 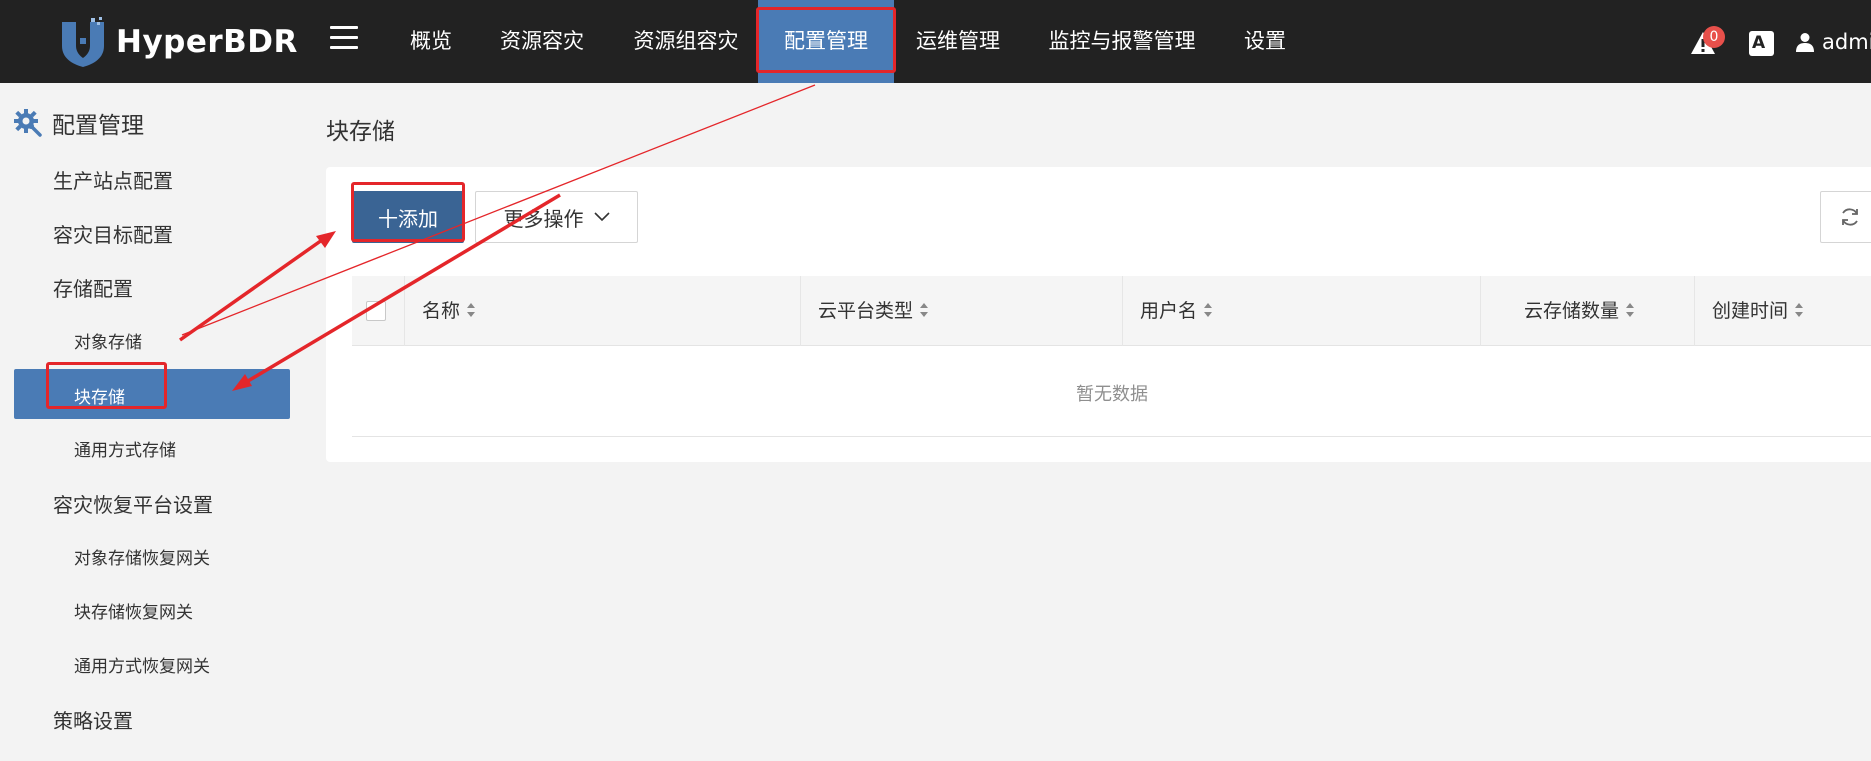 I want to click on nav-item-config-management: 配置管理, so click(x=826, y=41).